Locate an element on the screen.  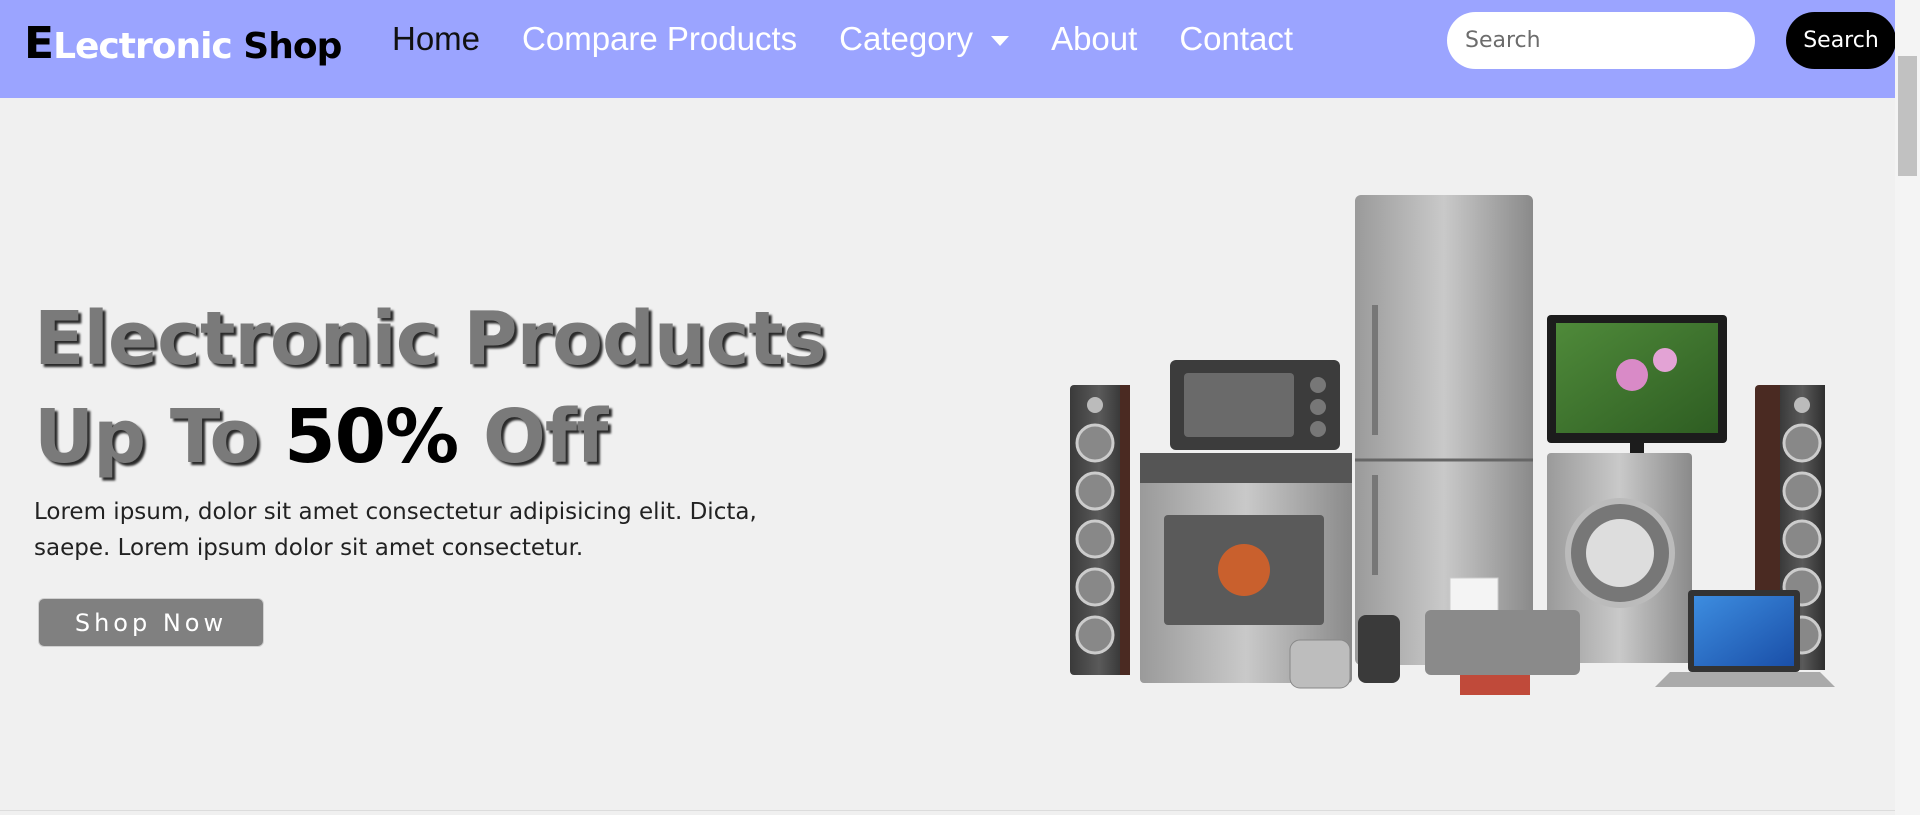
nav-home: Home is located at coordinates (446, 39).